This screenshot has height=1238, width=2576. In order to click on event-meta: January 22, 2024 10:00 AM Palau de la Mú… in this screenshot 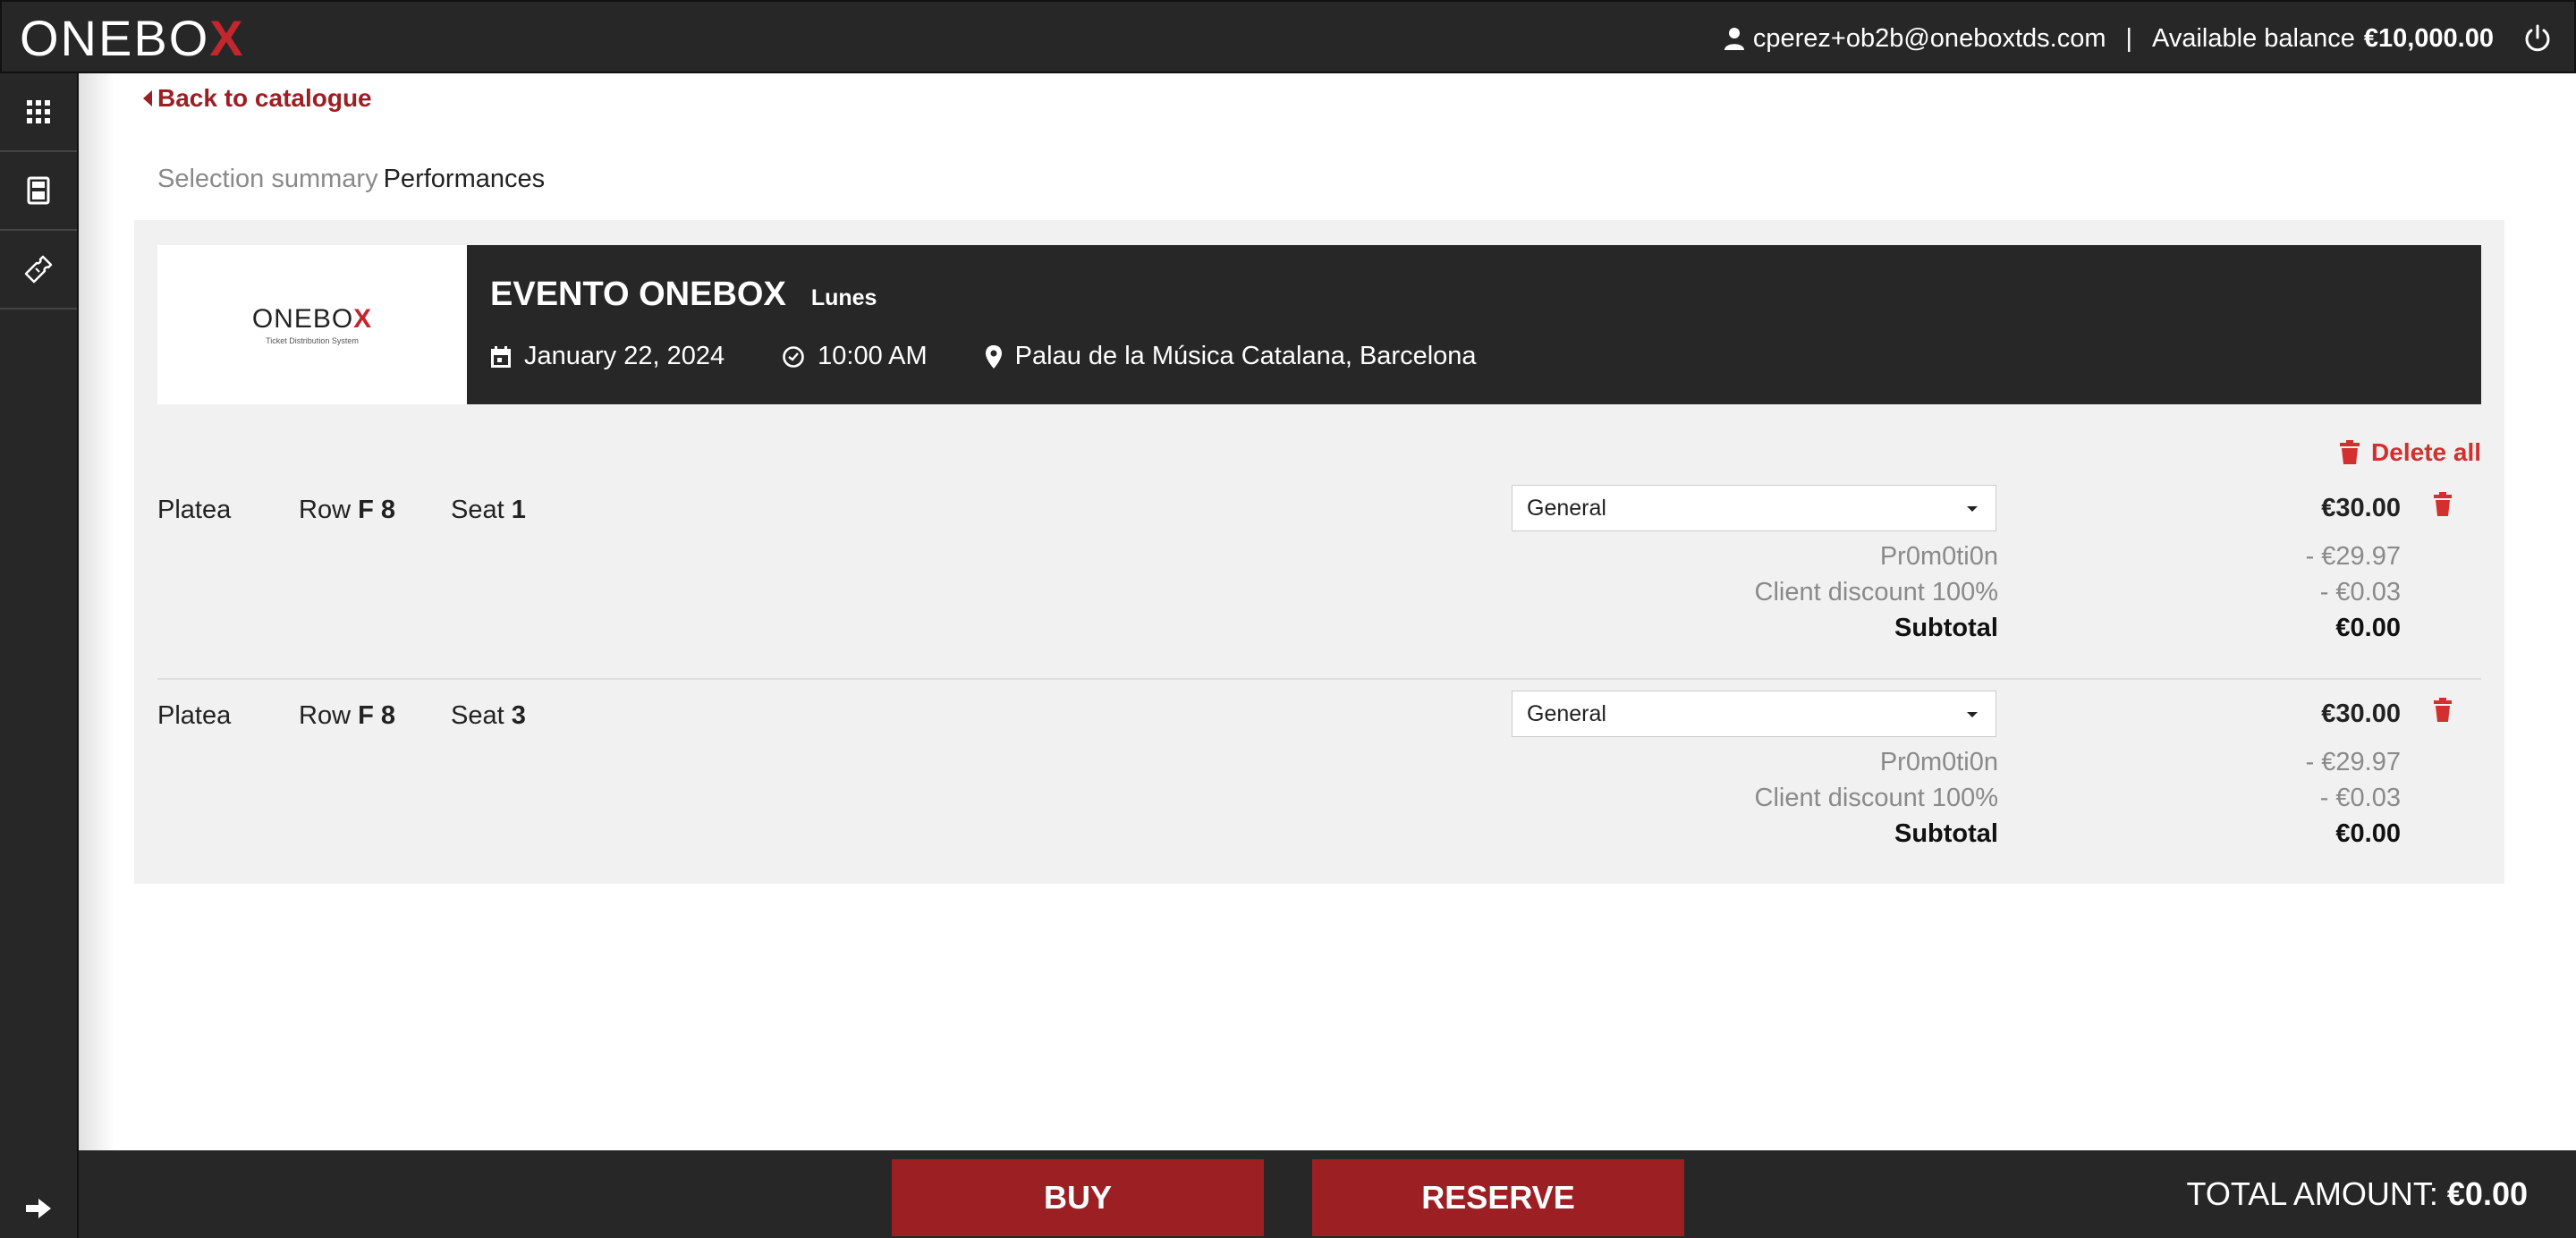, I will do `click(1012, 356)`.